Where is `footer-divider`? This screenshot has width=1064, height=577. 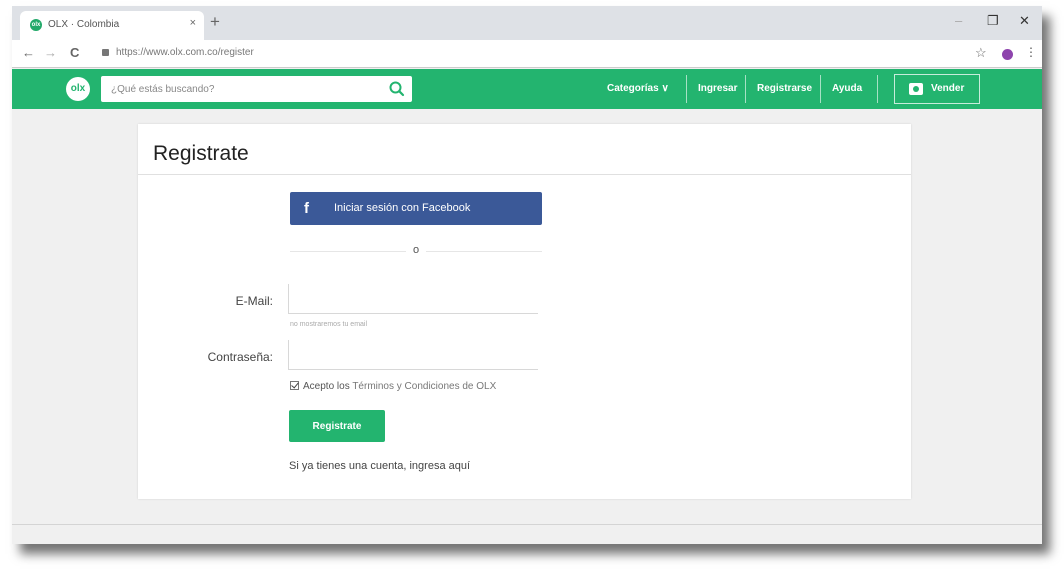
footer-divider is located at coordinates (527, 524).